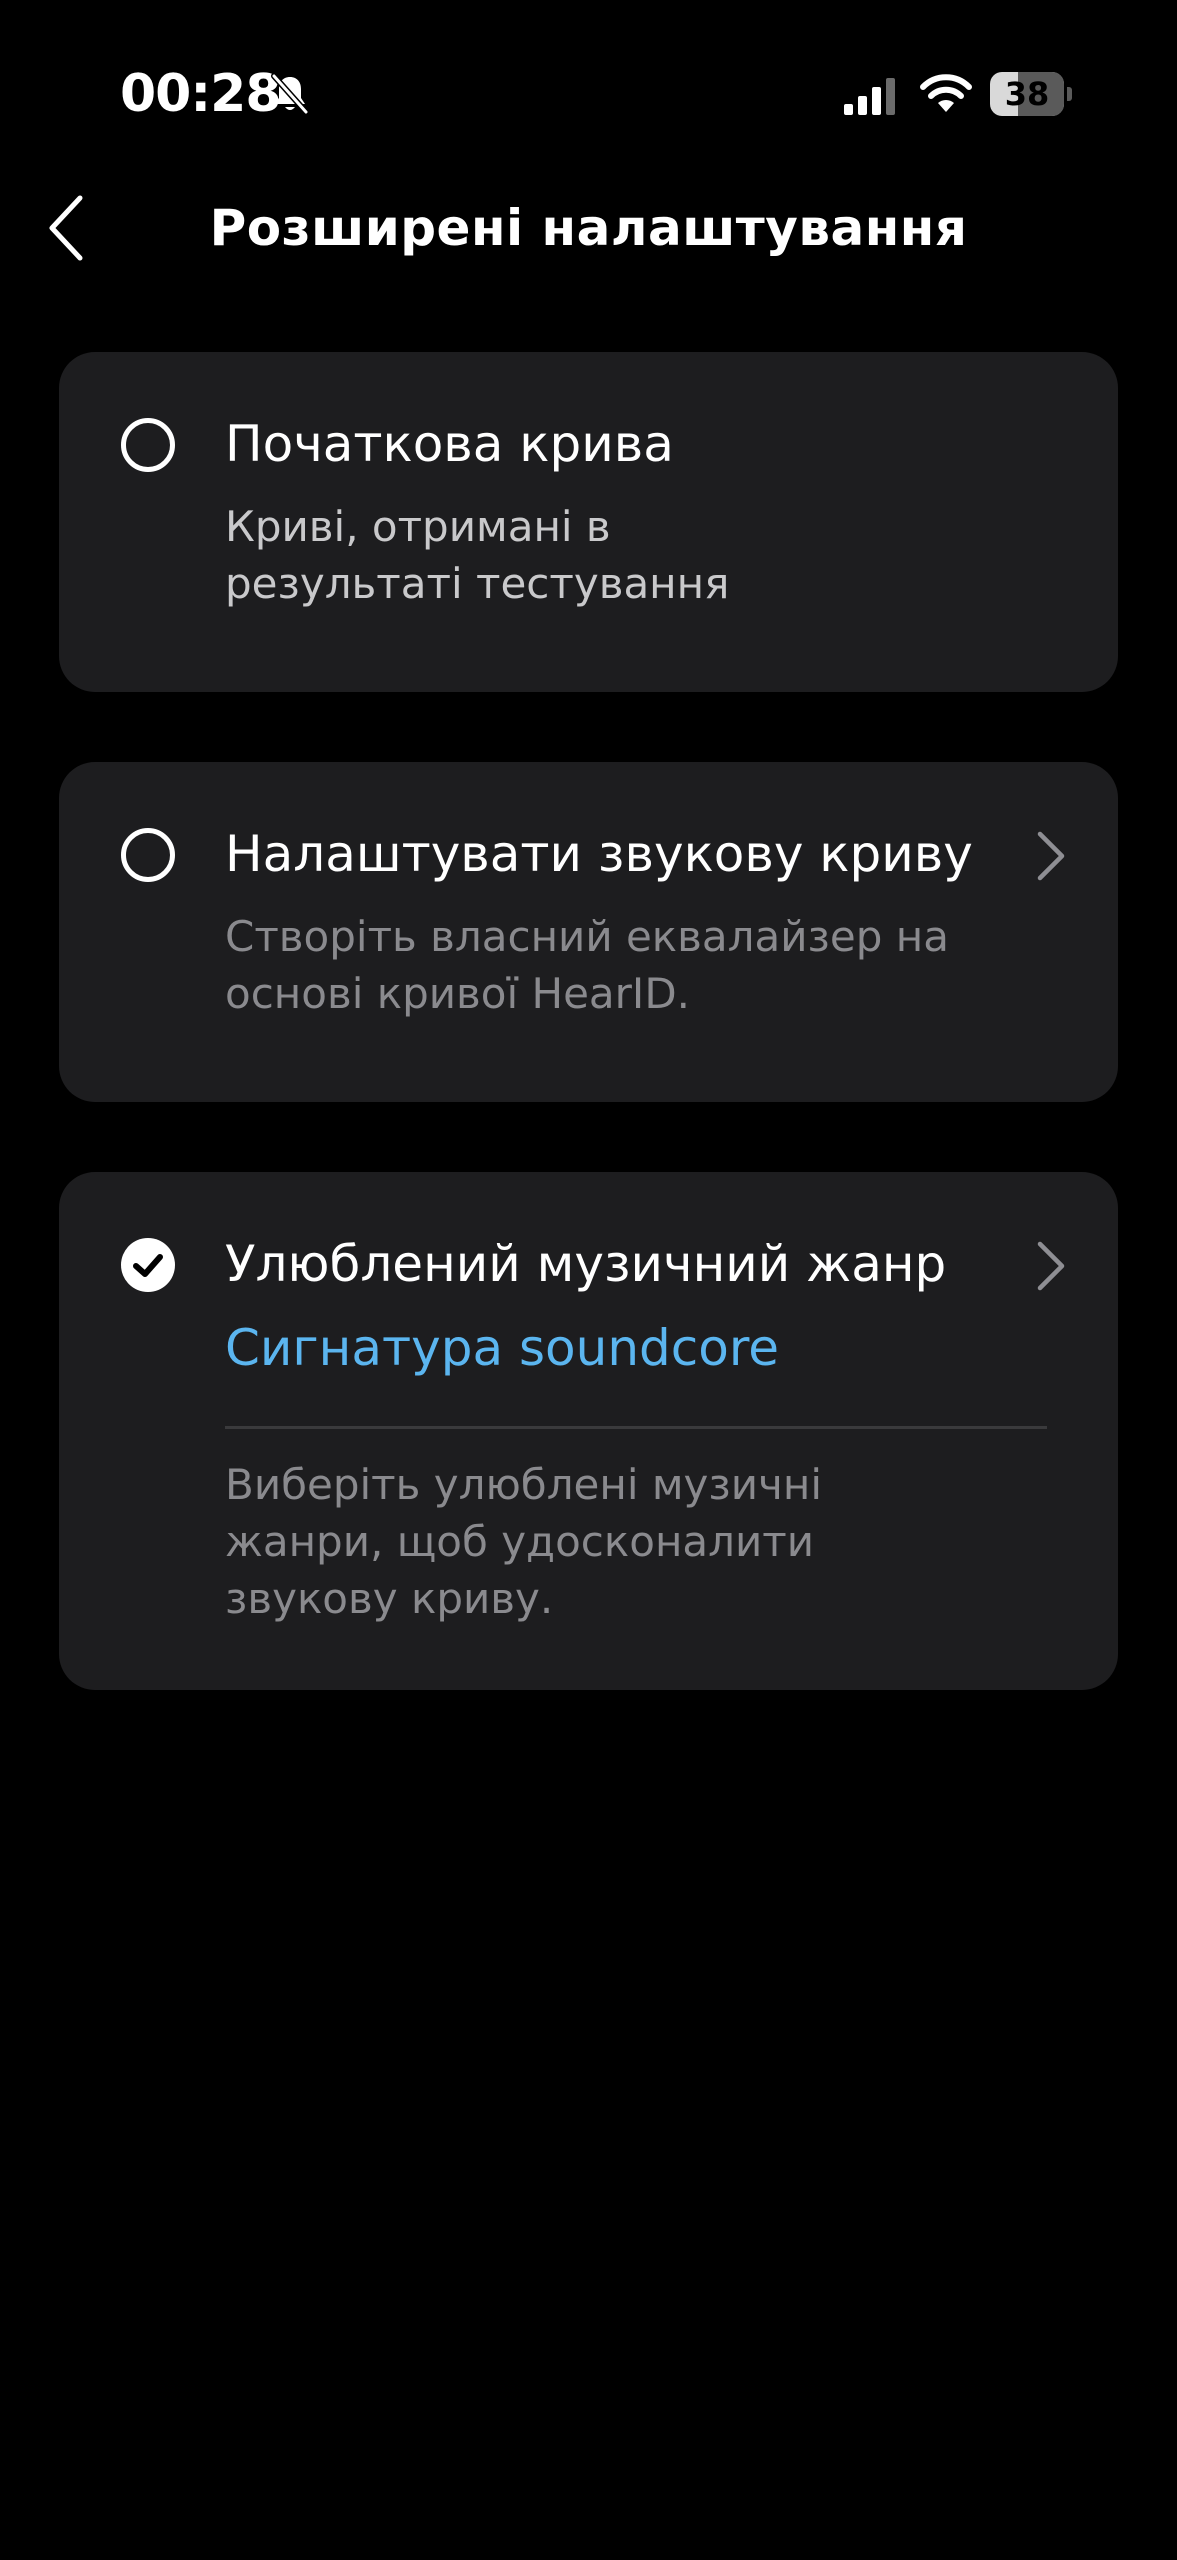  I want to click on battery-nub, so click(1069, 94).